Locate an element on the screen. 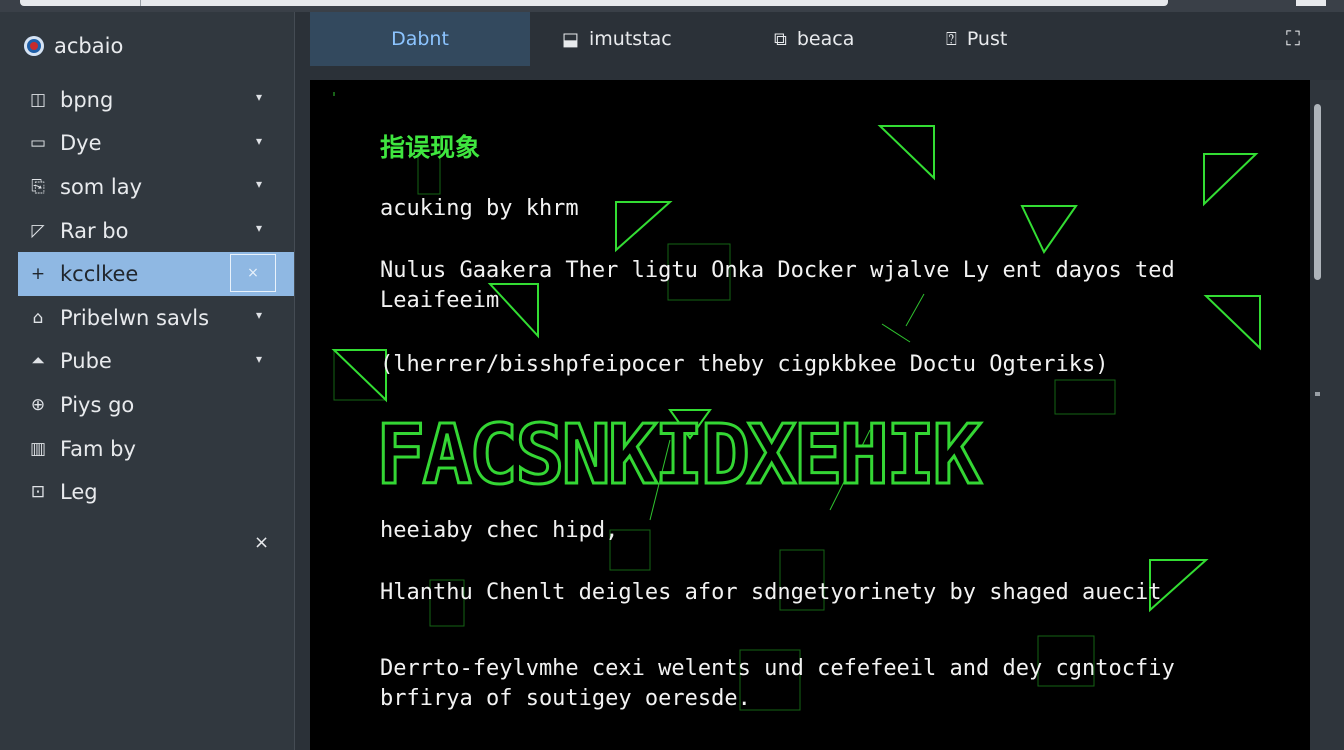 The height and width of the screenshot is (750, 1344). sidebar-item-label: Pribelwn savls is located at coordinates (135, 317).